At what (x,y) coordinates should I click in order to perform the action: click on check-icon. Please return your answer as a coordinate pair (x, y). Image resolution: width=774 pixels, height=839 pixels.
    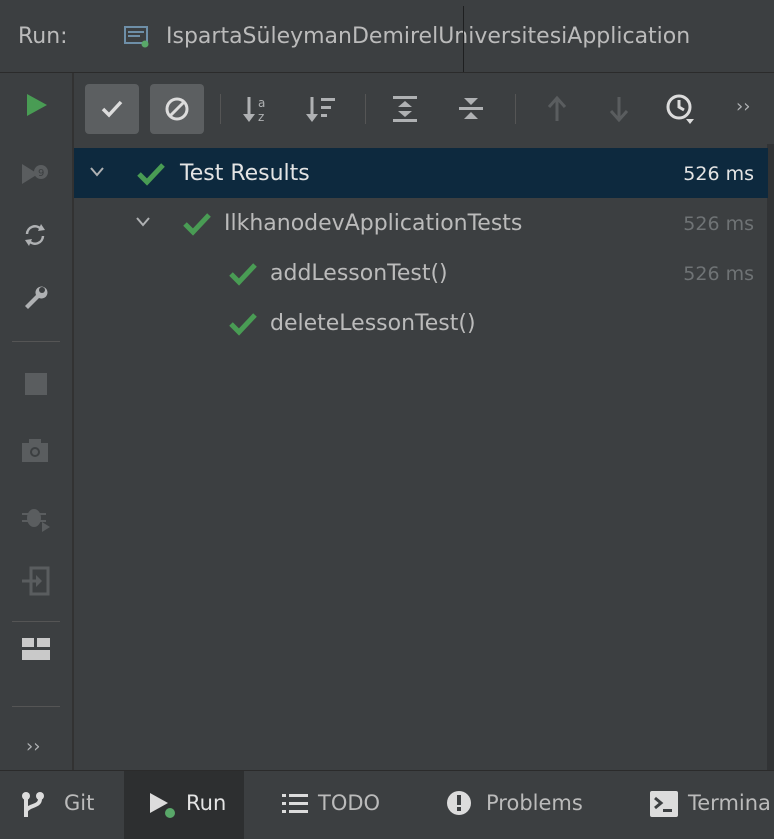
    Looking at the image, I should click on (112, 109).